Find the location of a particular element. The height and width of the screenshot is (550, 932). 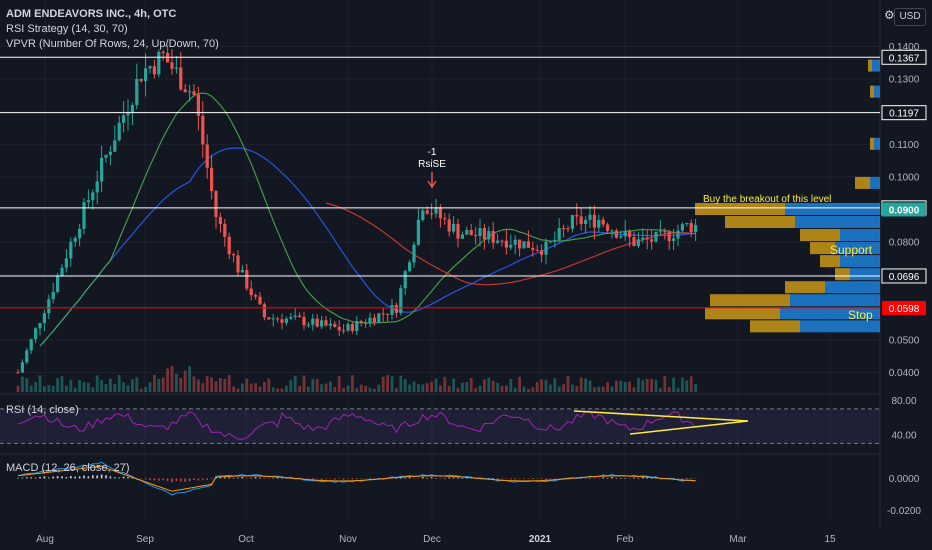

price-axis-tick: 0.0500 is located at coordinates (904, 340).